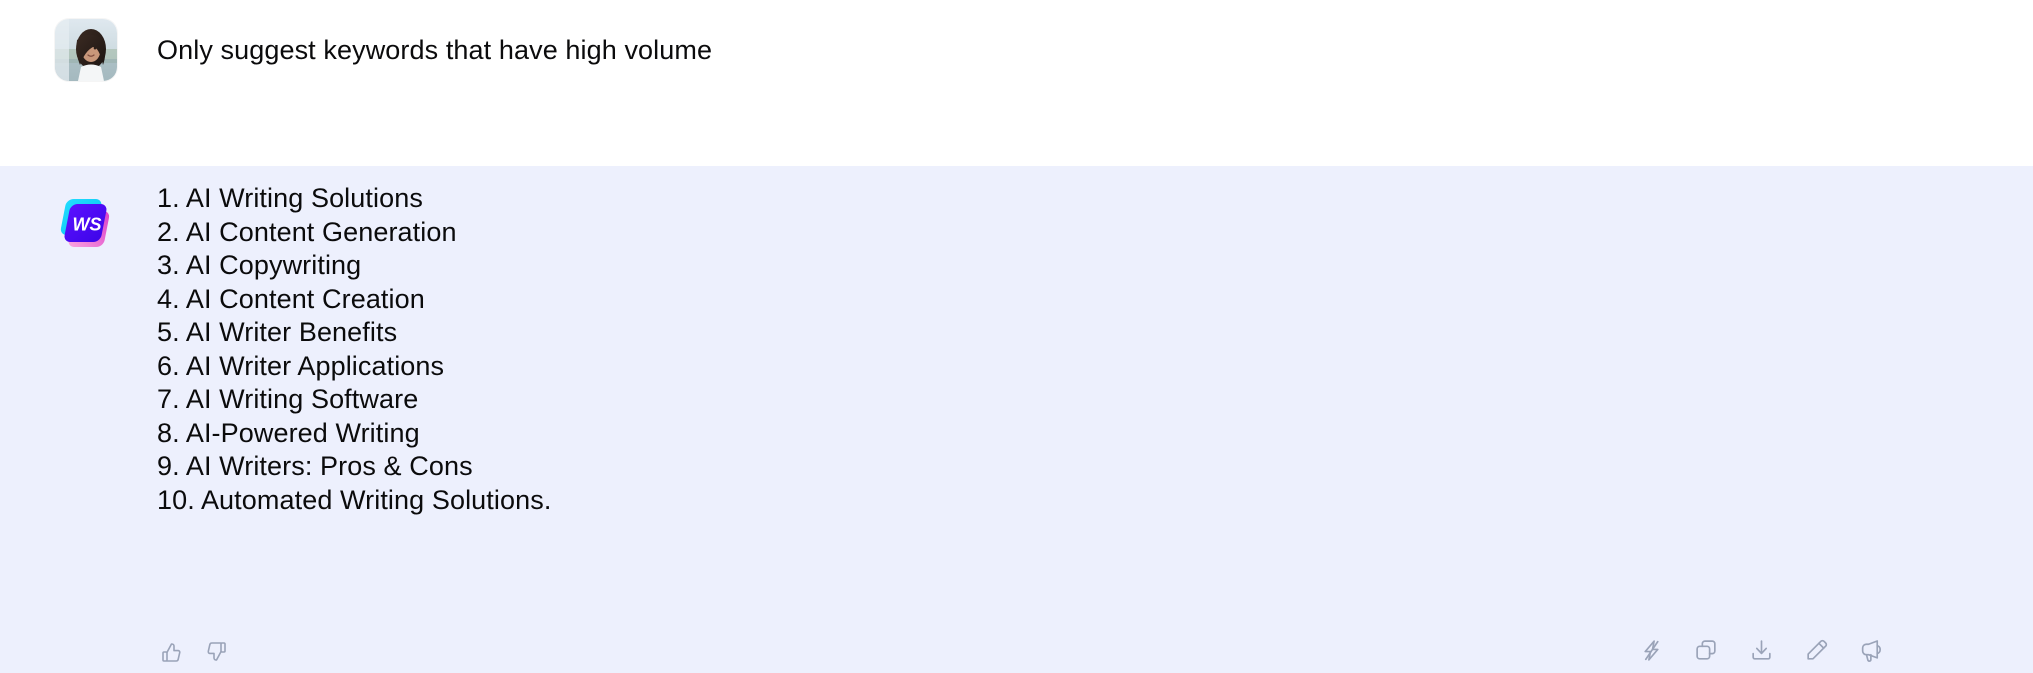 The width and height of the screenshot is (2033, 673). I want to click on copy-icon, so click(1705, 649).